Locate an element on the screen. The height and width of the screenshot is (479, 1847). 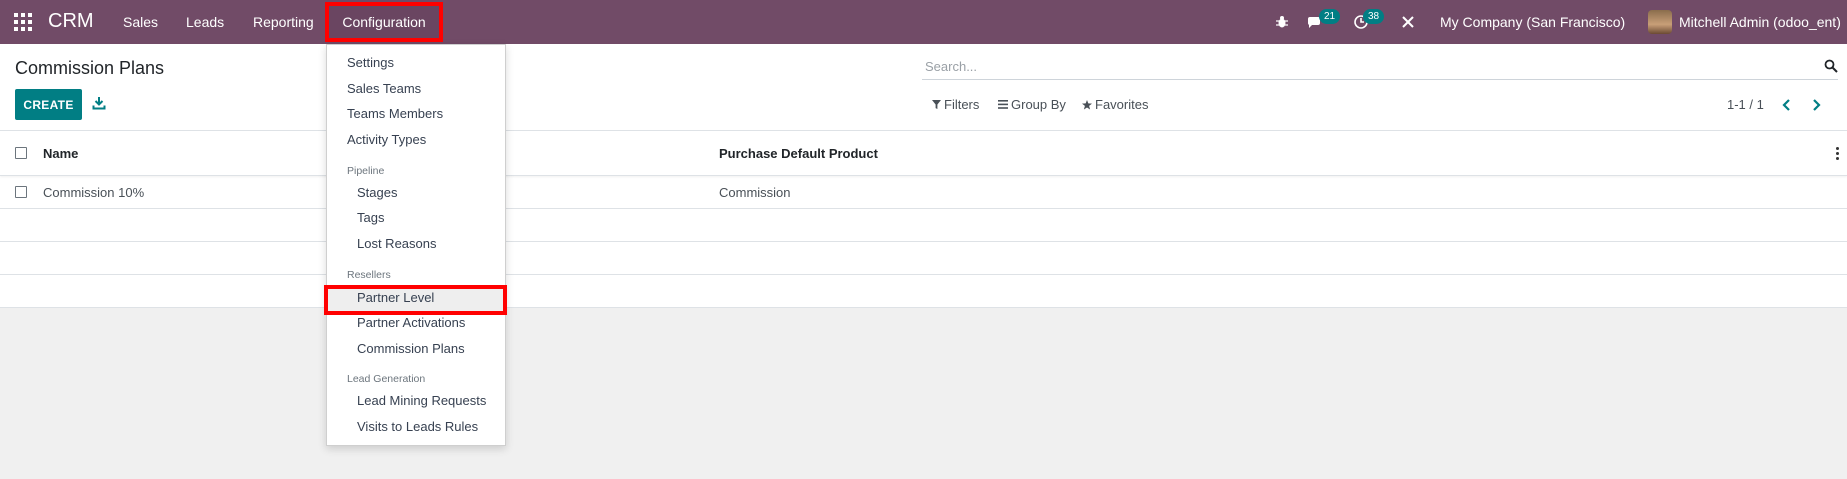
filter-icon is located at coordinates (936, 104).